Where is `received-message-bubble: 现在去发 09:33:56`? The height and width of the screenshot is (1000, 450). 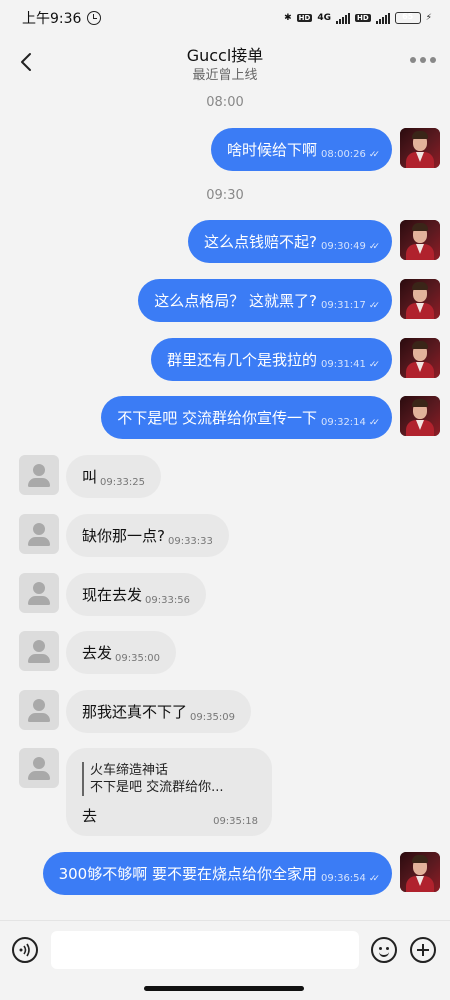
received-message-bubble: 现在去发 09:33:56 is located at coordinates (136, 594).